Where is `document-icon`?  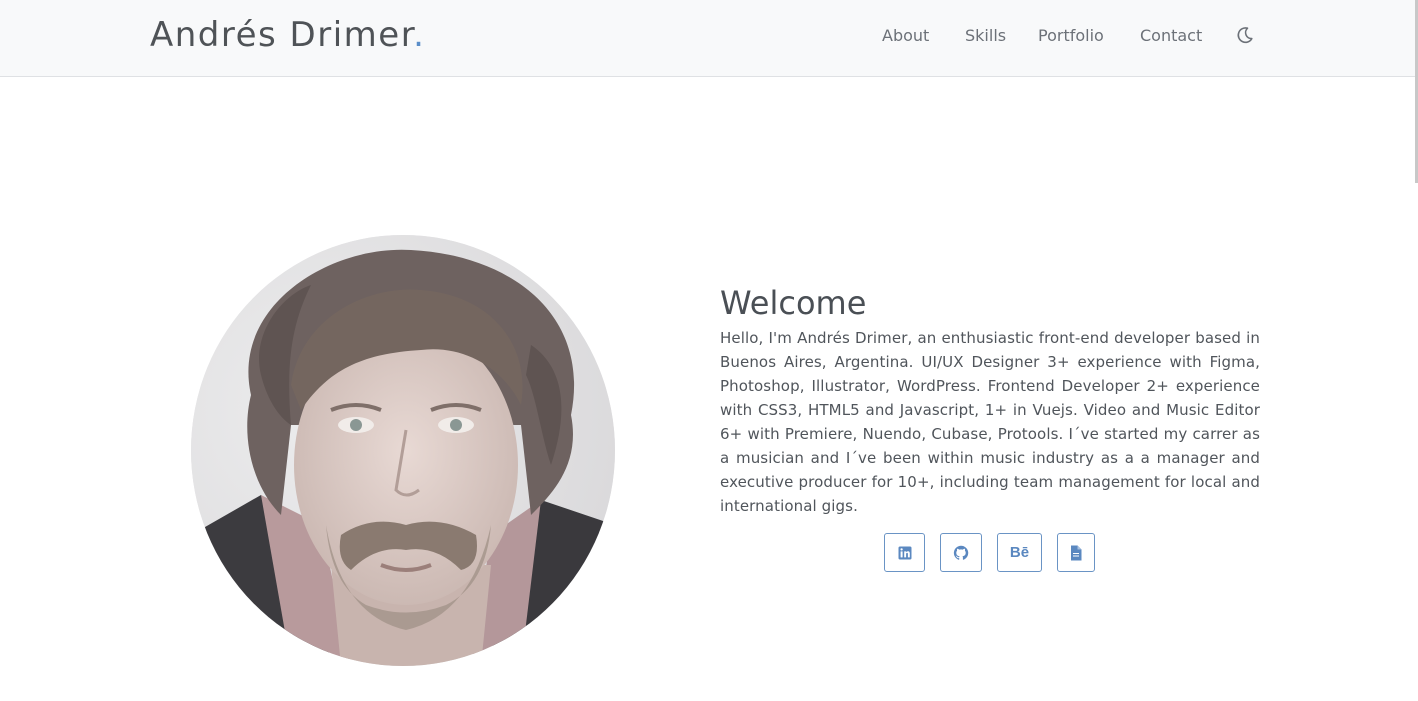 document-icon is located at coordinates (1076, 552).